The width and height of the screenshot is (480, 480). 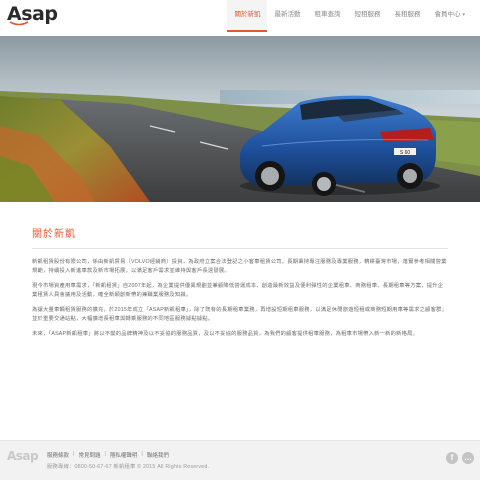 I want to click on logo-swoosh-icon, so click(x=19, y=23).